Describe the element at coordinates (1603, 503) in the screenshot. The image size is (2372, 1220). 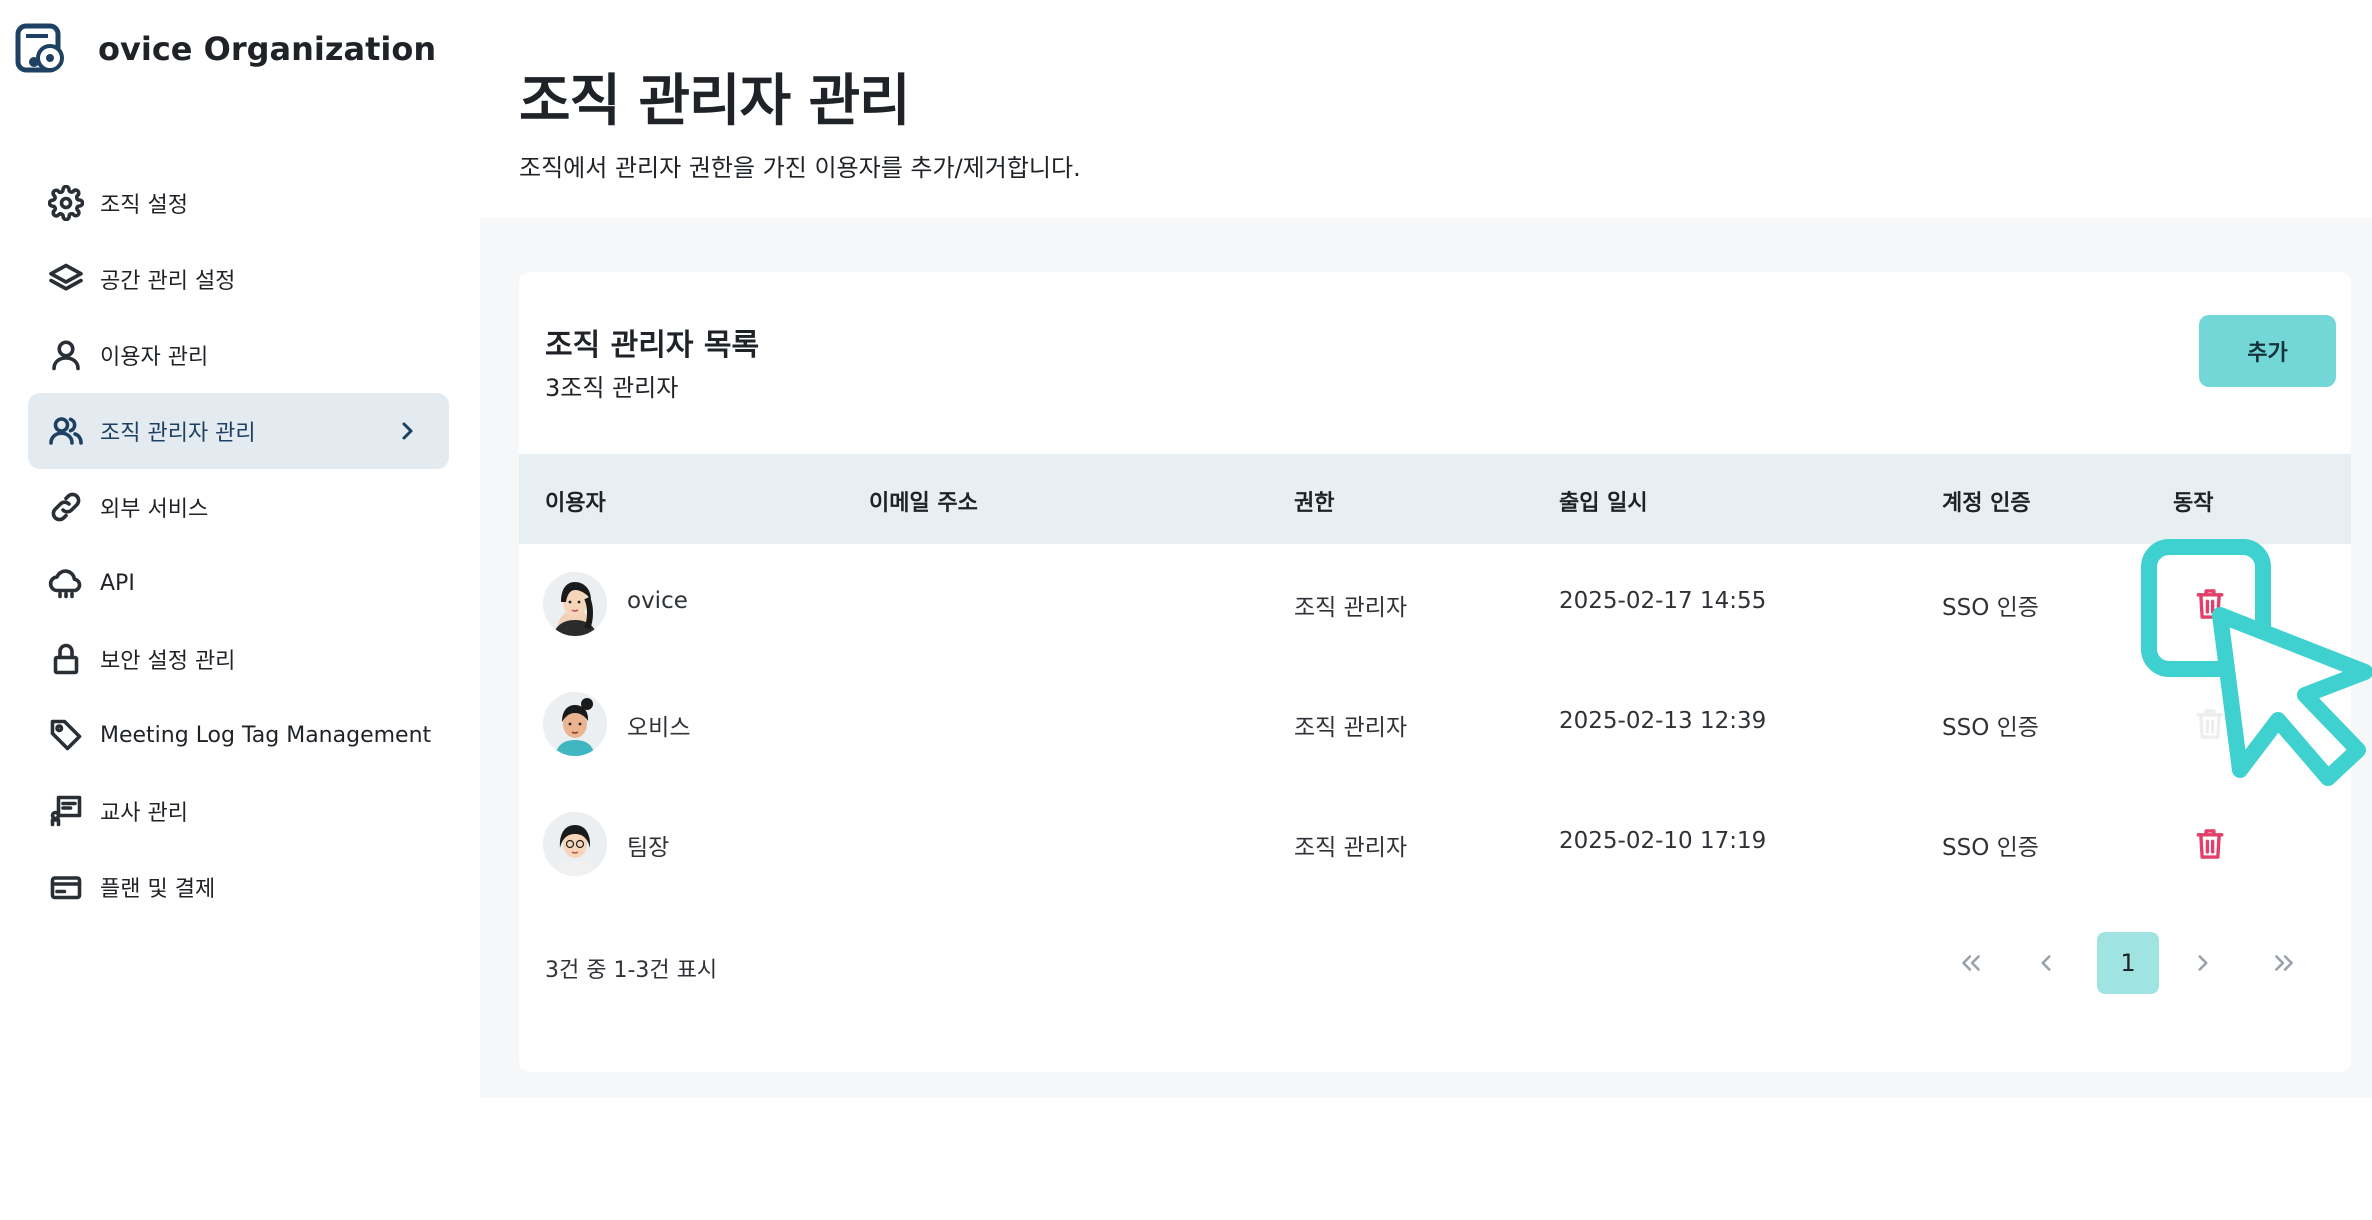
I see `column-header-access-time: 출입 일시` at that location.